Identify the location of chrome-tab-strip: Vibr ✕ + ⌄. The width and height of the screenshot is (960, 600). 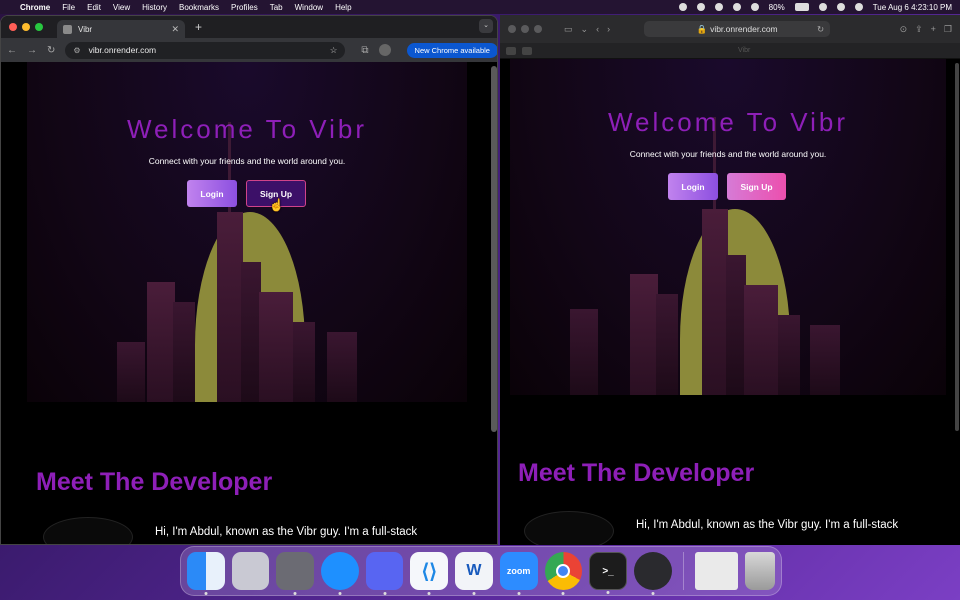
(249, 27).